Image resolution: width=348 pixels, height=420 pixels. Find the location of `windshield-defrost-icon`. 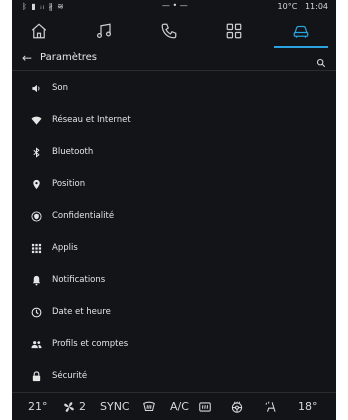

windshield-defrost-icon is located at coordinates (149, 406).